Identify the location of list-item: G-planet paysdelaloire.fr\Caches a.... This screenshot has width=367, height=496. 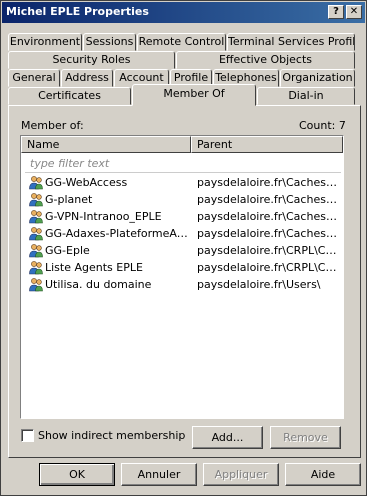
(182, 199).